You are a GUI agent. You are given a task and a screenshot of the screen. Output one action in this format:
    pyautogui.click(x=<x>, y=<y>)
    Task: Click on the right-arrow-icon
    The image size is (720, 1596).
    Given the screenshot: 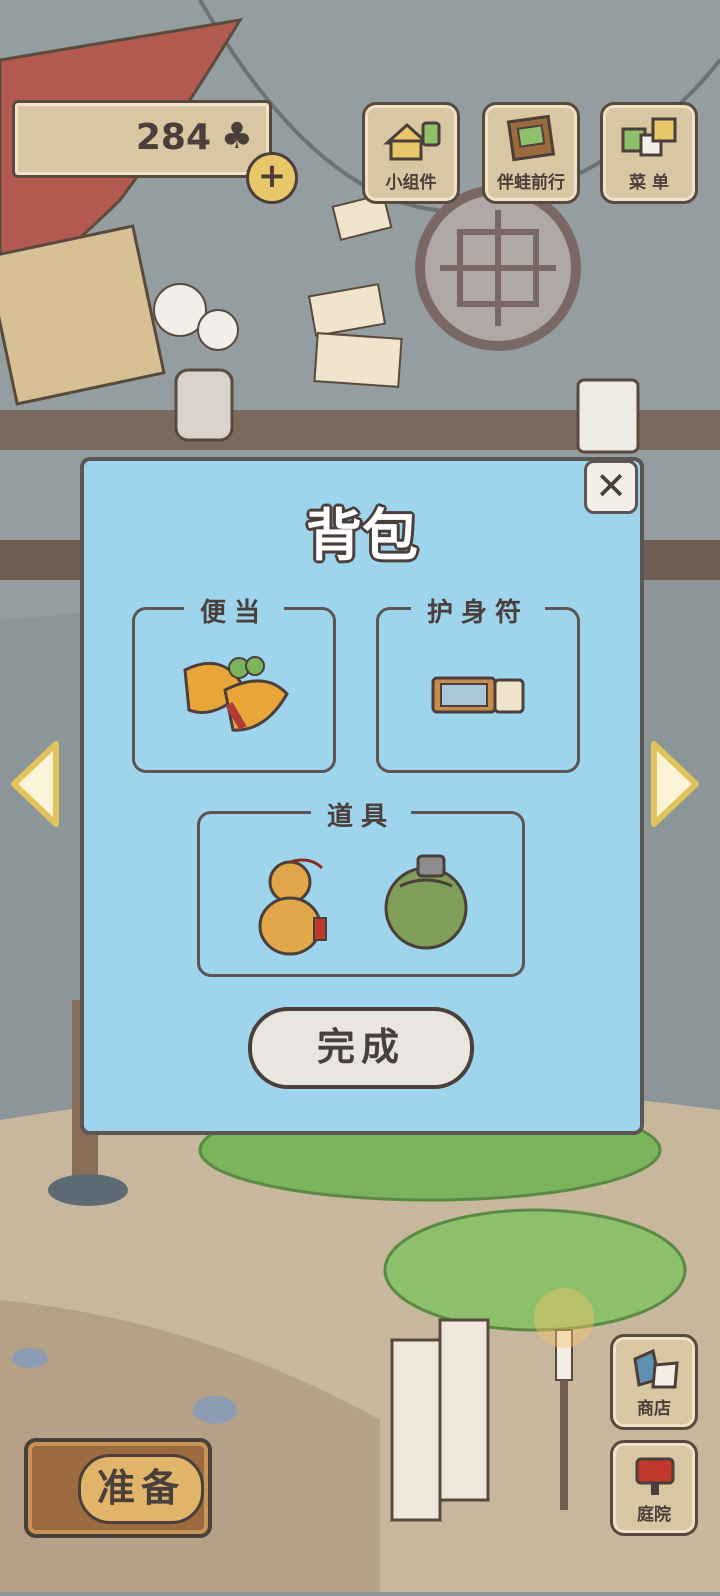 What is the action you would take?
    pyautogui.click(x=675, y=784)
    